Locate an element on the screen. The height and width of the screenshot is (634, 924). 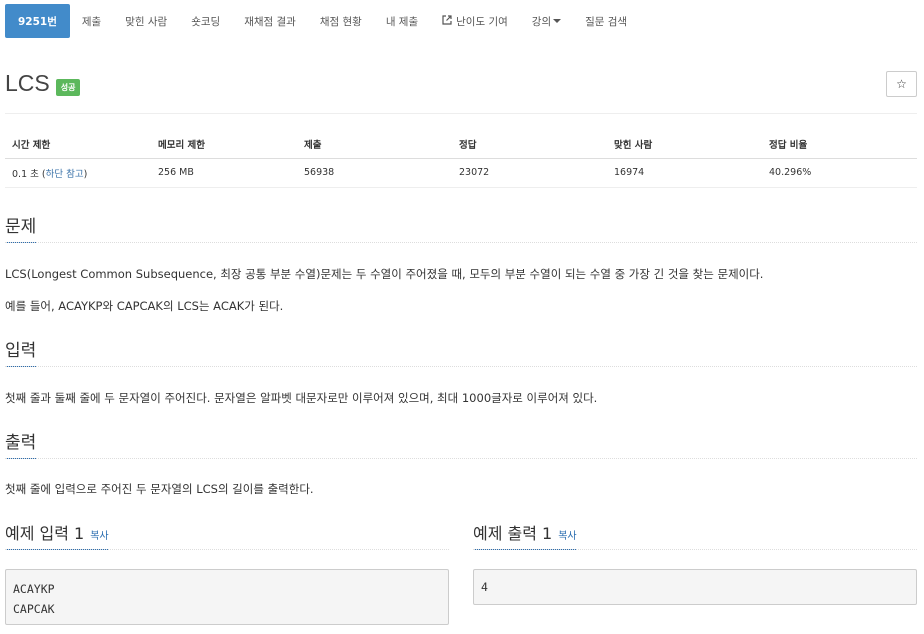
accepted-cell: 23072 is located at coordinates (529, 173).